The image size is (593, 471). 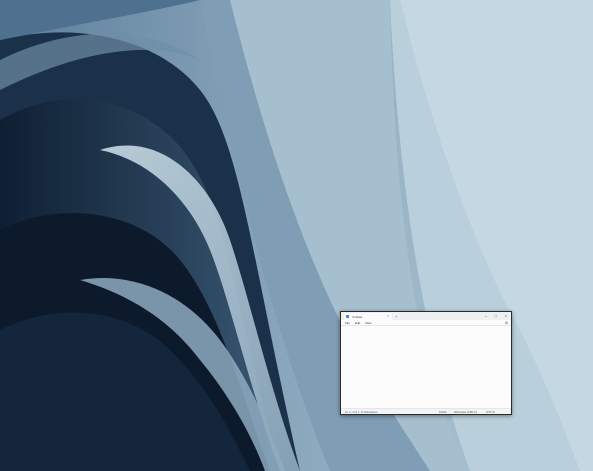 What do you see at coordinates (368, 316) in the screenshot?
I see `tab-untitled: Untitled ×` at bounding box center [368, 316].